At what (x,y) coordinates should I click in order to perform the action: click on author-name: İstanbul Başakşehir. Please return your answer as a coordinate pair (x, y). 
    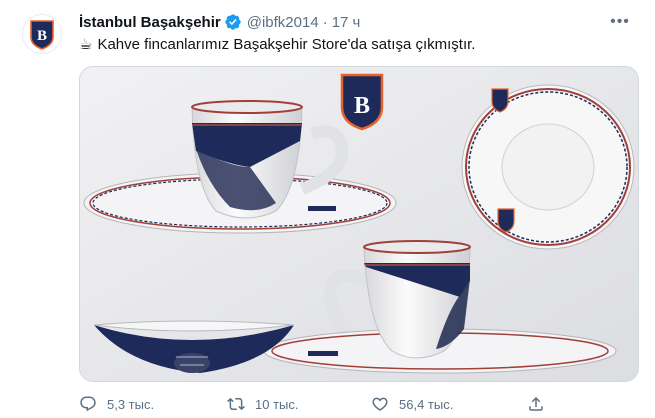
    Looking at the image, I should click on (150, 22).